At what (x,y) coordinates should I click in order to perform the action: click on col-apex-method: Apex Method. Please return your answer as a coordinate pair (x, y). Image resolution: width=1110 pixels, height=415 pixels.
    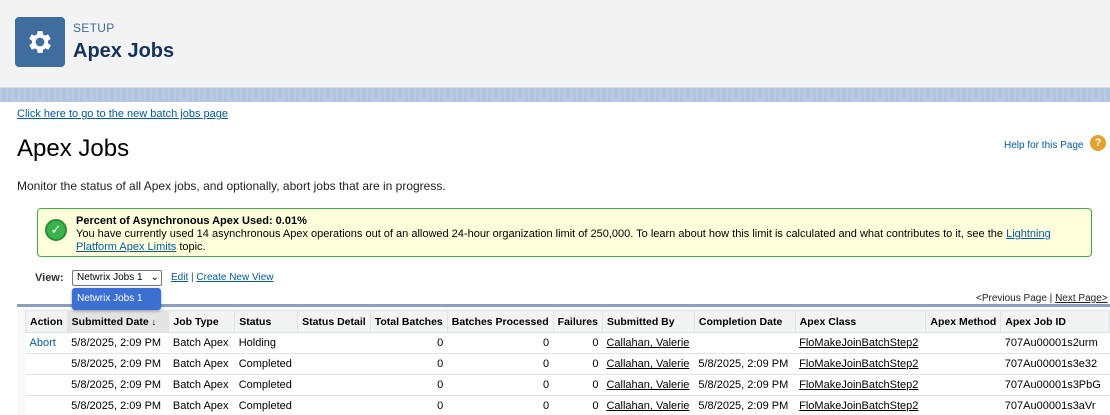
    Looking at the image, I should click on (963, 321).